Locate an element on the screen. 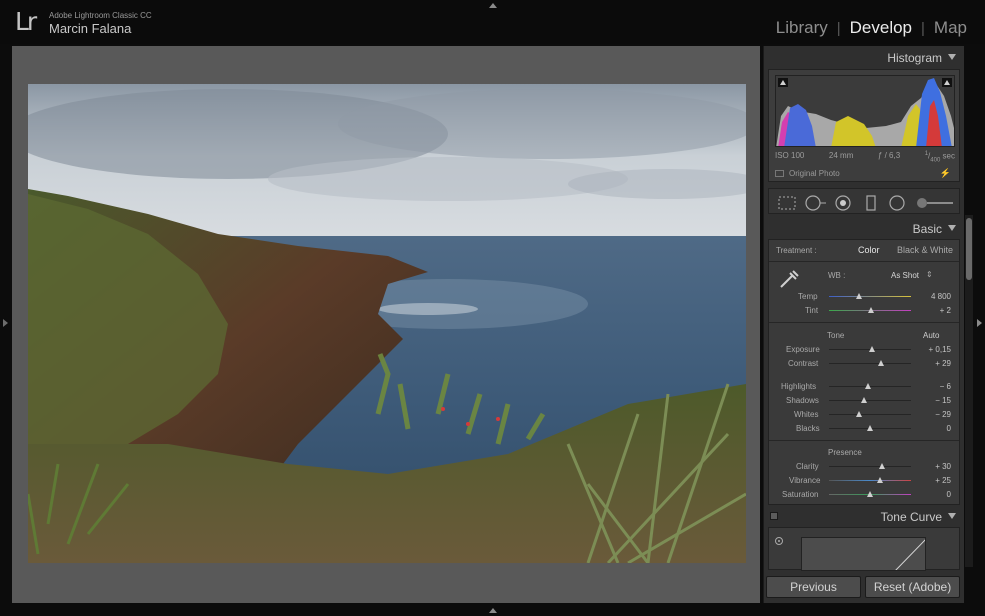  module-map: Map is located at coordinates (950, 28).